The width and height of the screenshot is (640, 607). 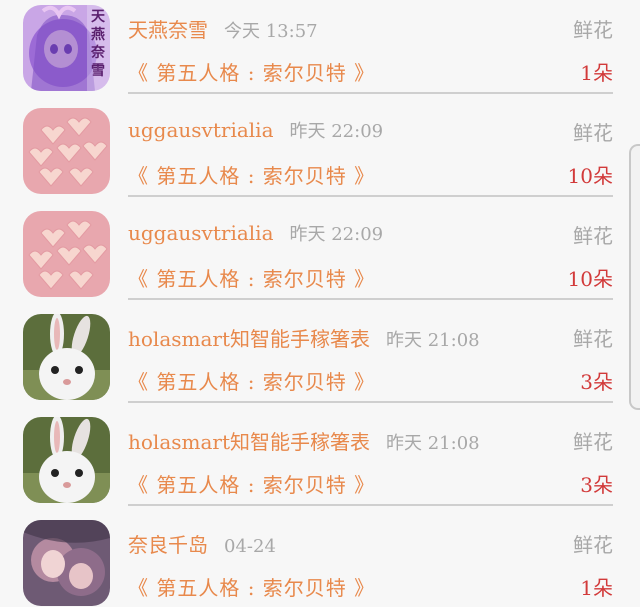 What do you see at coordinates (66, 48) in the screenshot?
I see `avatar: 天燕奈雪` at bounding box center [66, 48].